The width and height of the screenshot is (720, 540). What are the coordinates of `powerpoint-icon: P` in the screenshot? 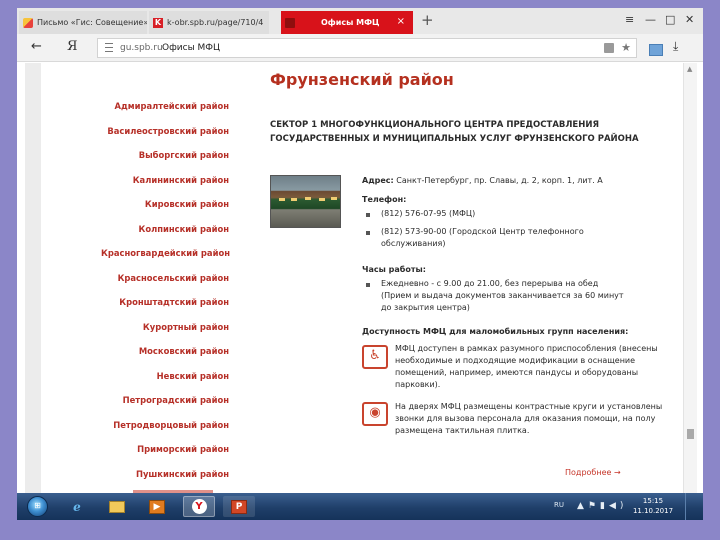 It's located at (239, 506).